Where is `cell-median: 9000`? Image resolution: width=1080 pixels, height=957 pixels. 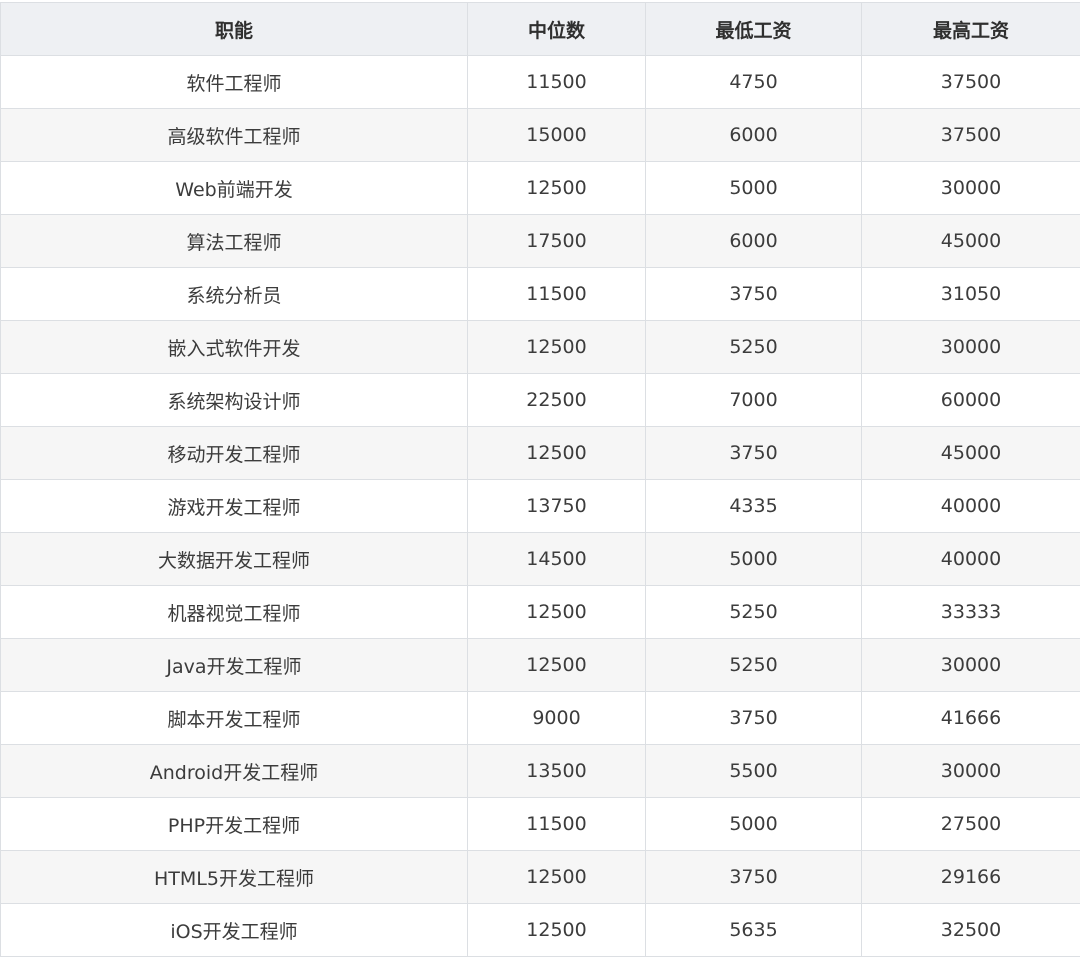 cell-median: 9000 is located at coordinates (557, 718).